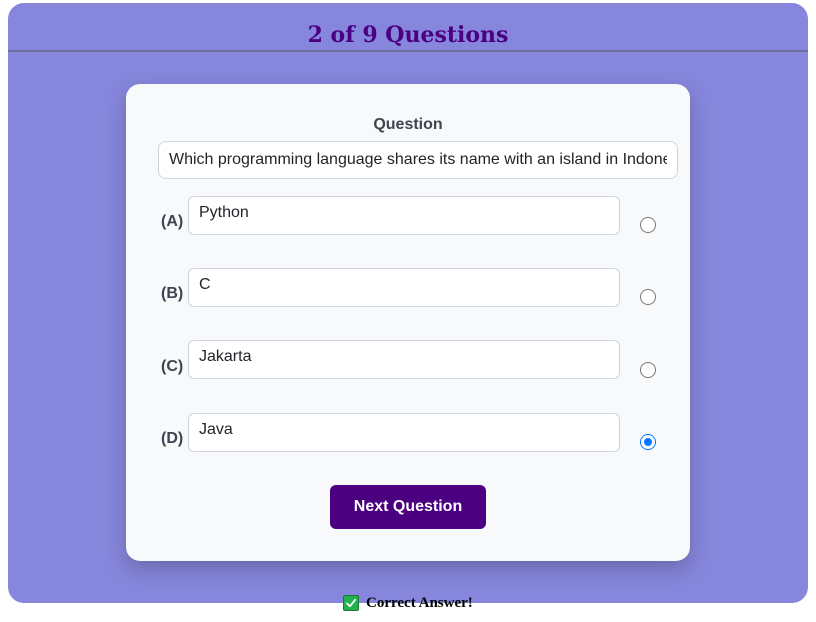  Describe the element at coordinates (648, 297) in the screenshot. I see `option-b-radio` at that location.